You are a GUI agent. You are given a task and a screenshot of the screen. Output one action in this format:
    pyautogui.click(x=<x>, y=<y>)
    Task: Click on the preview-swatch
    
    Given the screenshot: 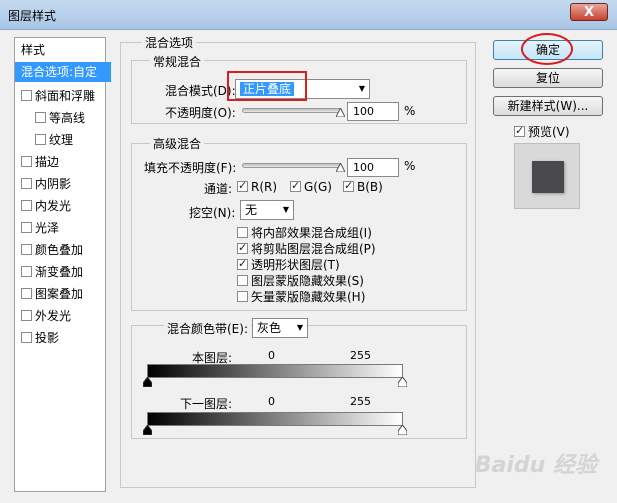 What is the action you would take?
    pyautogui.click(x=548, y=177)
    